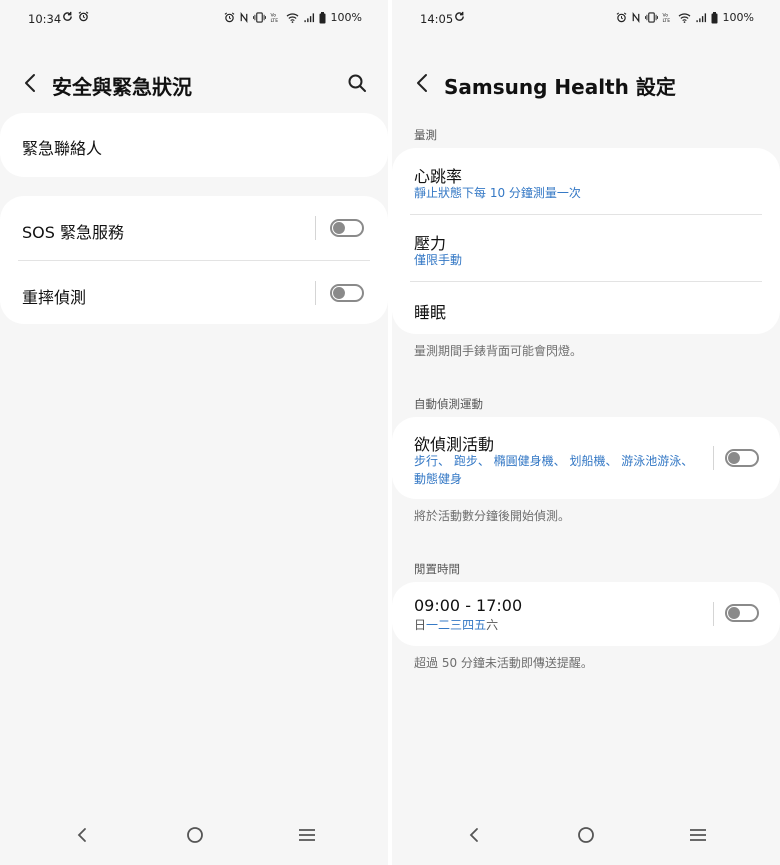 The width and height of the screenshot is (780, 865). I want to click on activities-toggle, so click(742, 458).